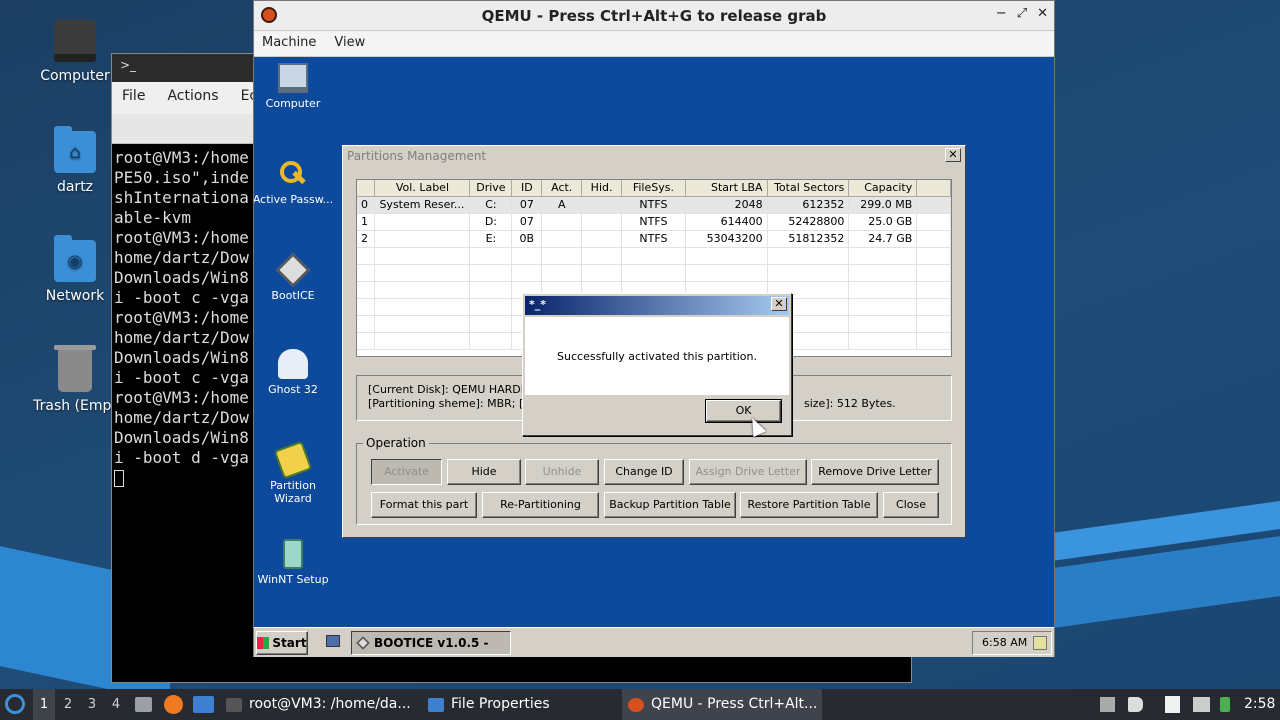  Describe the element at coordinates (808, 239) in the screenshot. I see `cell-total-sectors: 51812352` at that location.